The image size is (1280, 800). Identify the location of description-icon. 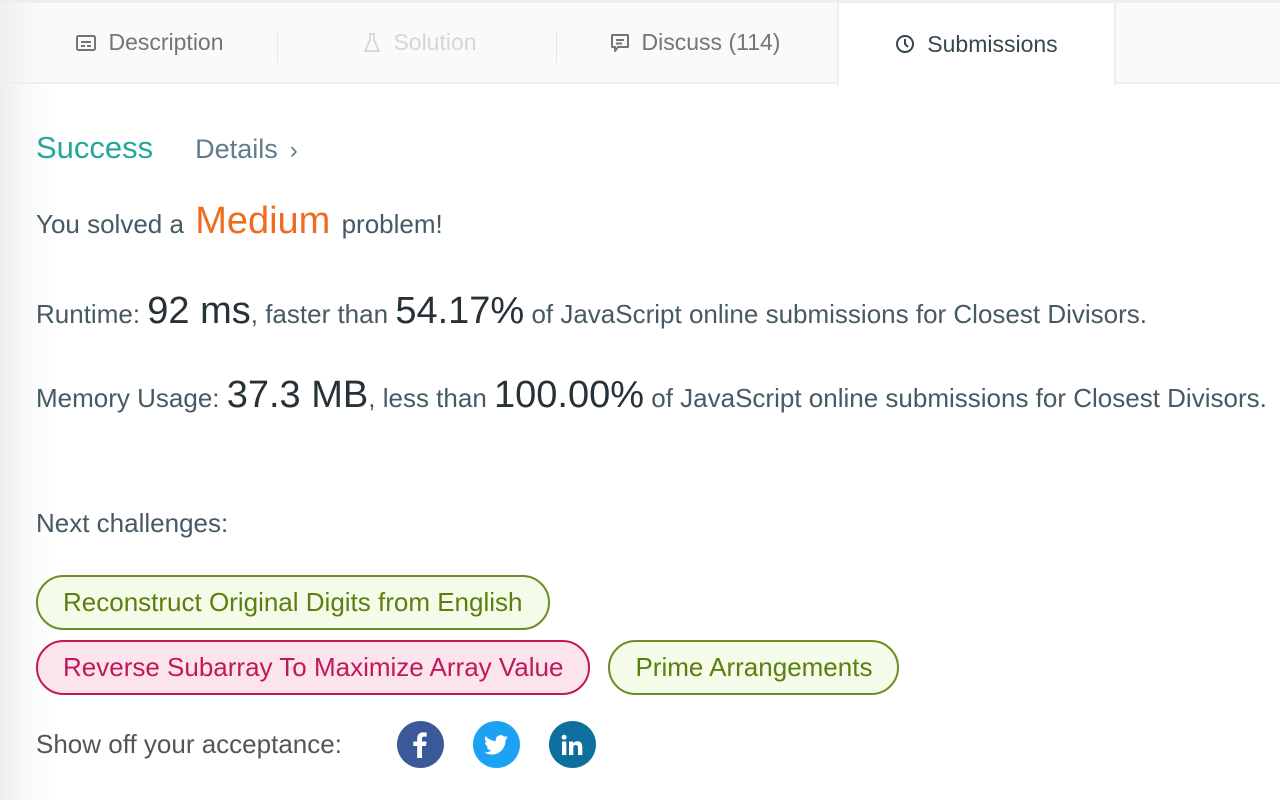
(86, 42).